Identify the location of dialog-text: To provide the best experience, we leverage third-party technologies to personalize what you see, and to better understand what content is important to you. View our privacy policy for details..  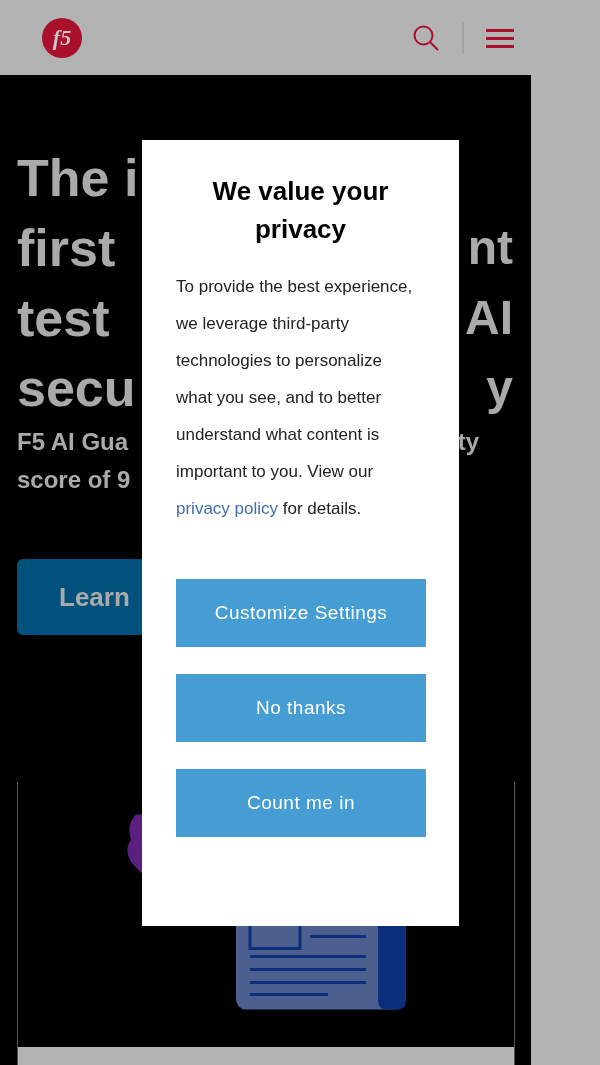
(295, 398).